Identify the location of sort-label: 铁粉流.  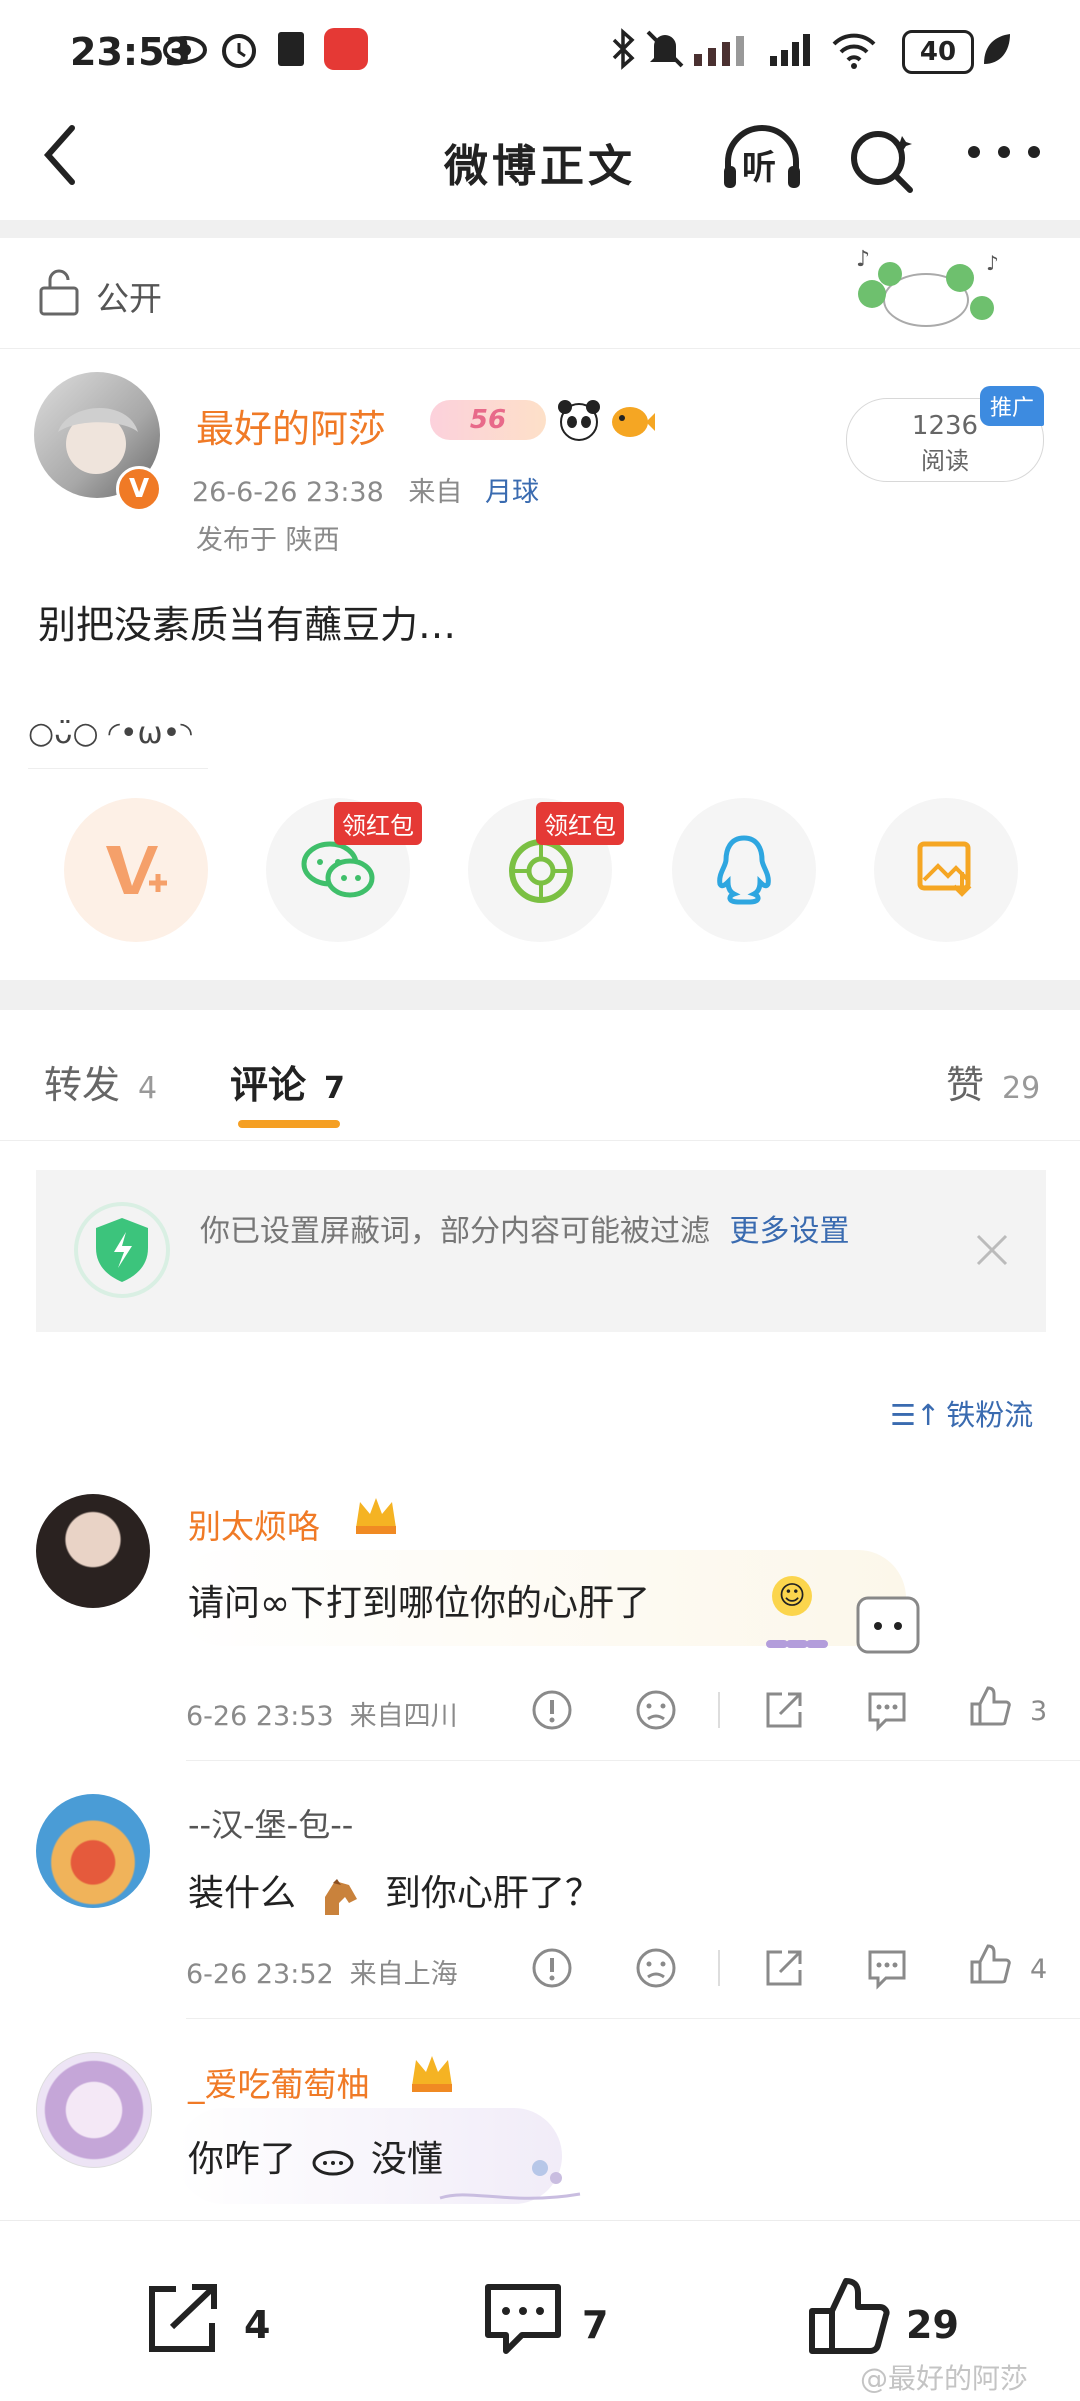
(990, 1415).